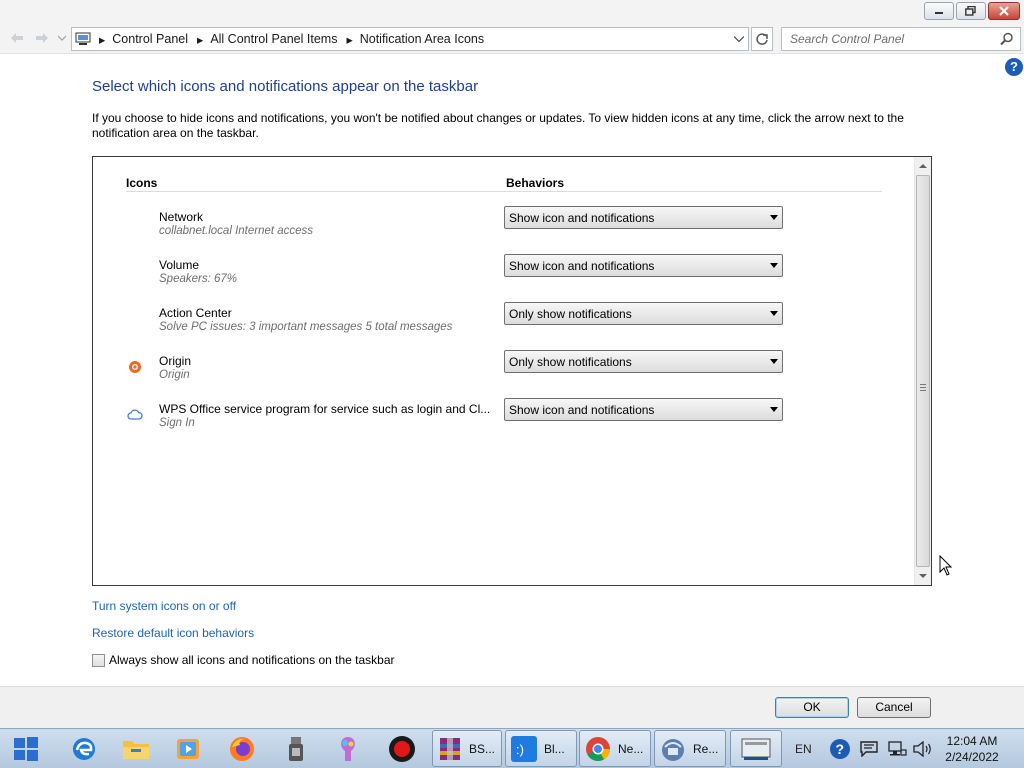 Image resolution: width=1024 pixels, height=768 pixels. I want to click on help-tray-icon: ?, so click(840, 749).